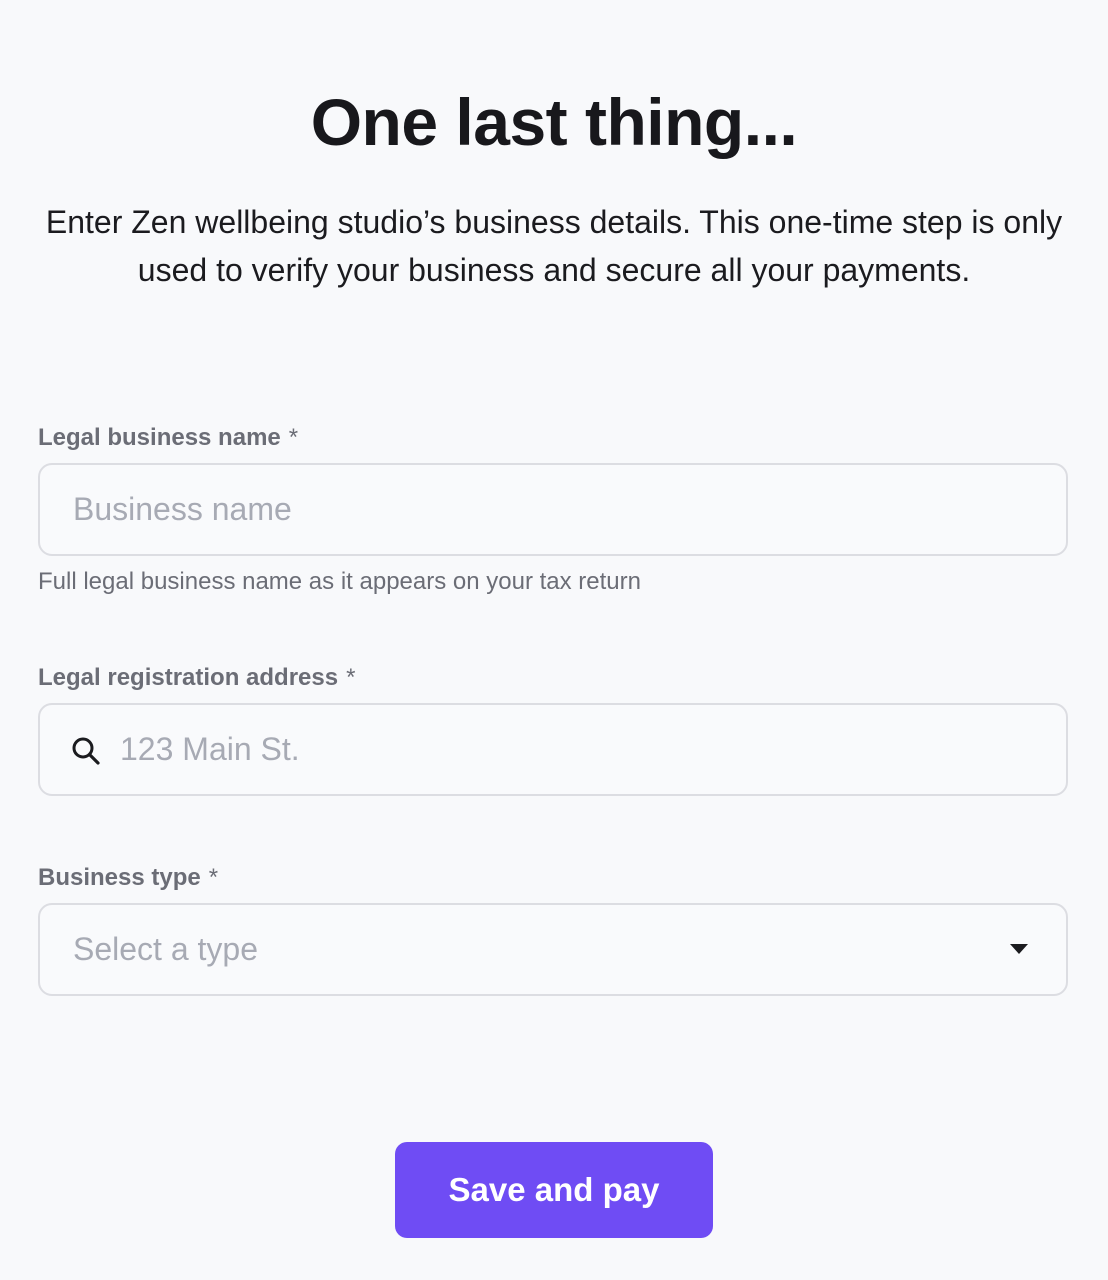 The image size is (1108, 1280). What do you see at coordinates (188, 677) in the screenshot?
I see `address-label-text: Legal registration address` at bounding box center [188, 677].